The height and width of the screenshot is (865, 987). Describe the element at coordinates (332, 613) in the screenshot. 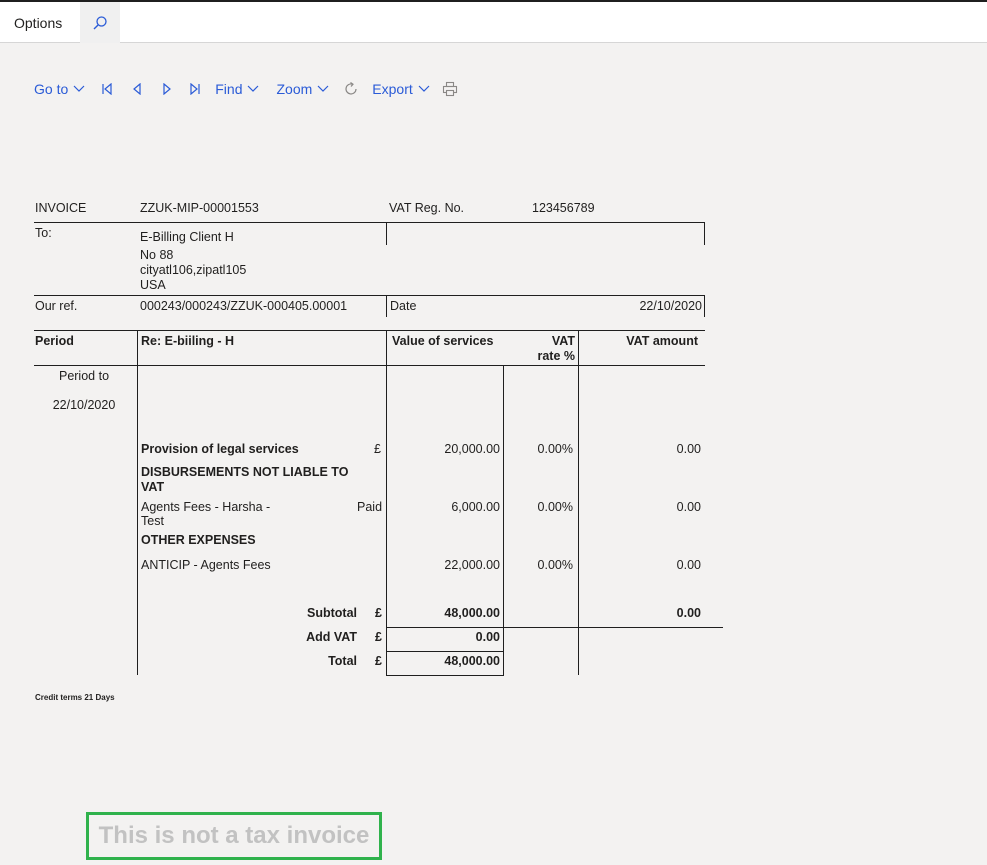

I see `subtotal-label: Subtotal` at that location.